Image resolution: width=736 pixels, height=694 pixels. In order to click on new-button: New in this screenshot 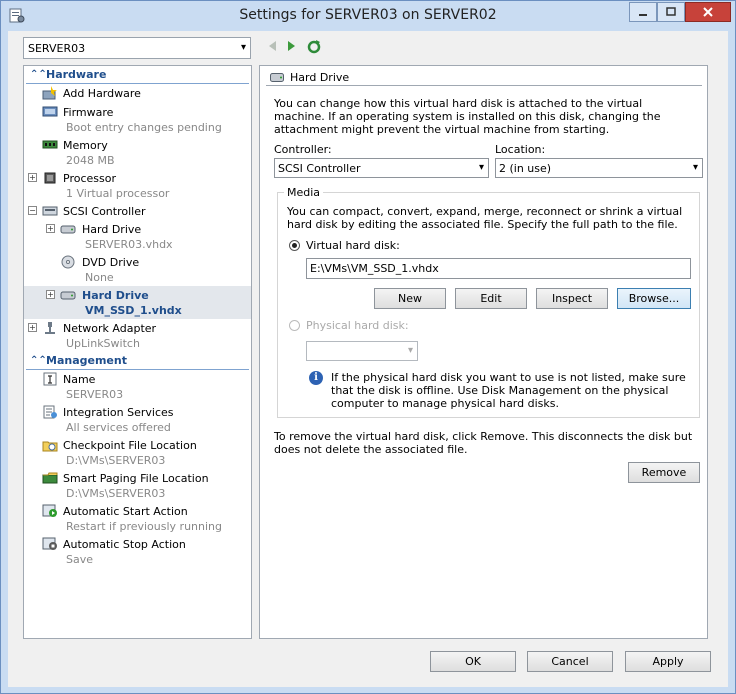, I will do `click(410, 298)`.